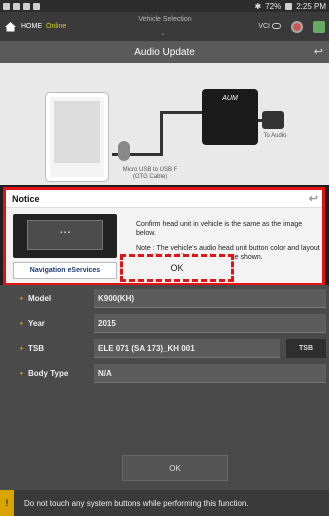  What do you see at coordinates (164, 6) in the screenshot?
I see `status-bar: ✱ 72% 2:25 PM` at bounding box center [164, 6].